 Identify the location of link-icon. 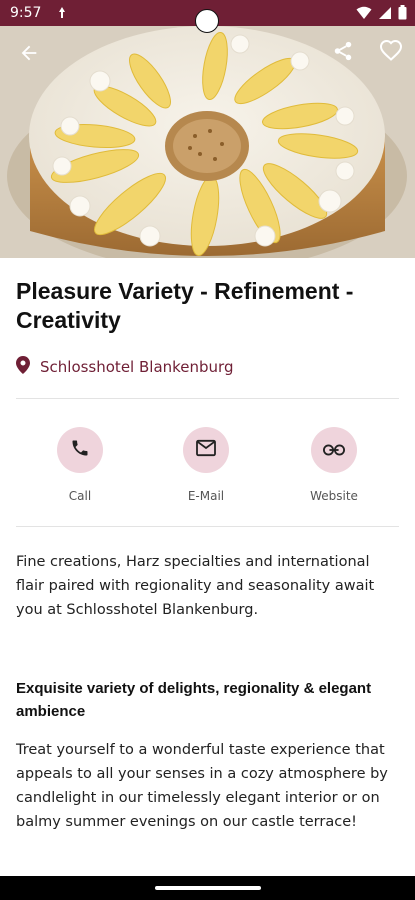
(334, 450).